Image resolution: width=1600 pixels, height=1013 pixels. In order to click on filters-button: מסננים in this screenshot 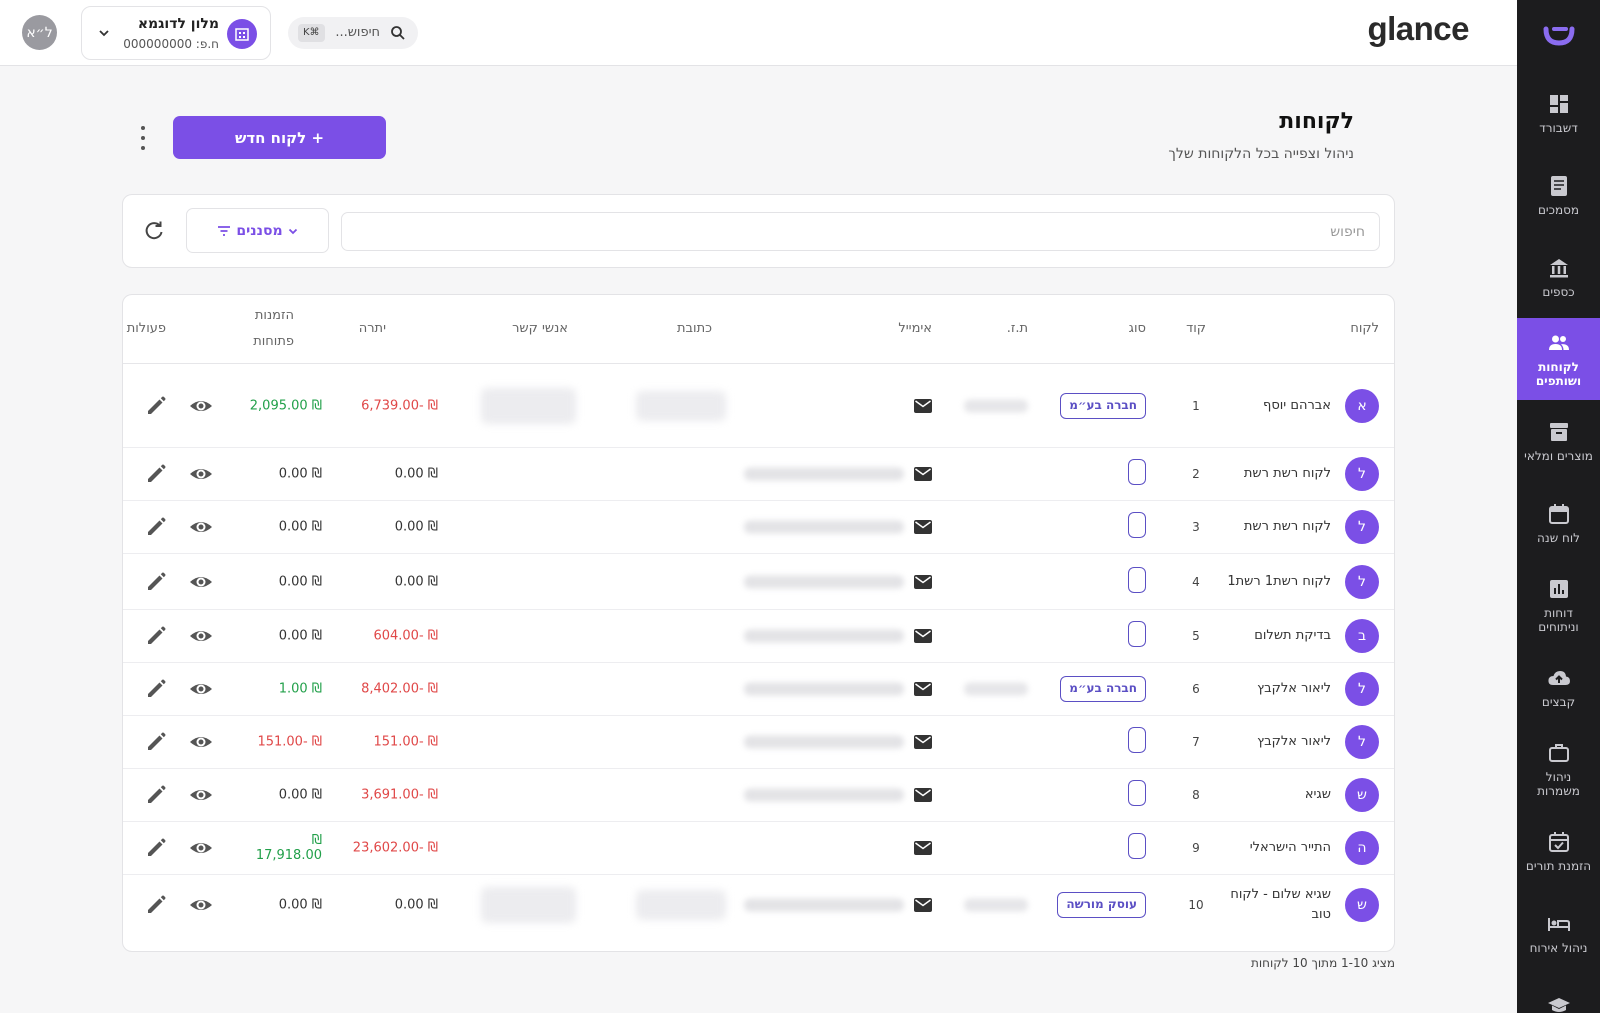, I will do `click(257, 230)`.